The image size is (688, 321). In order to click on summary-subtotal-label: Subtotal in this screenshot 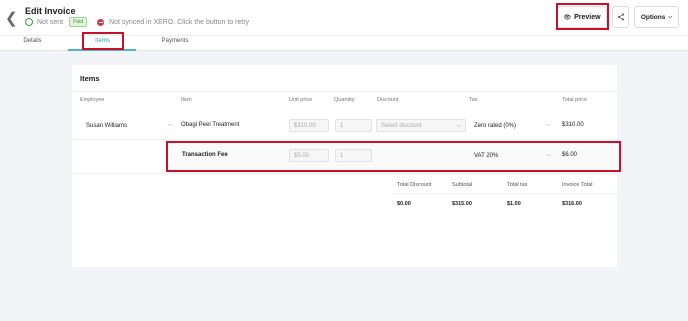, I will do `click(462, 185)`.